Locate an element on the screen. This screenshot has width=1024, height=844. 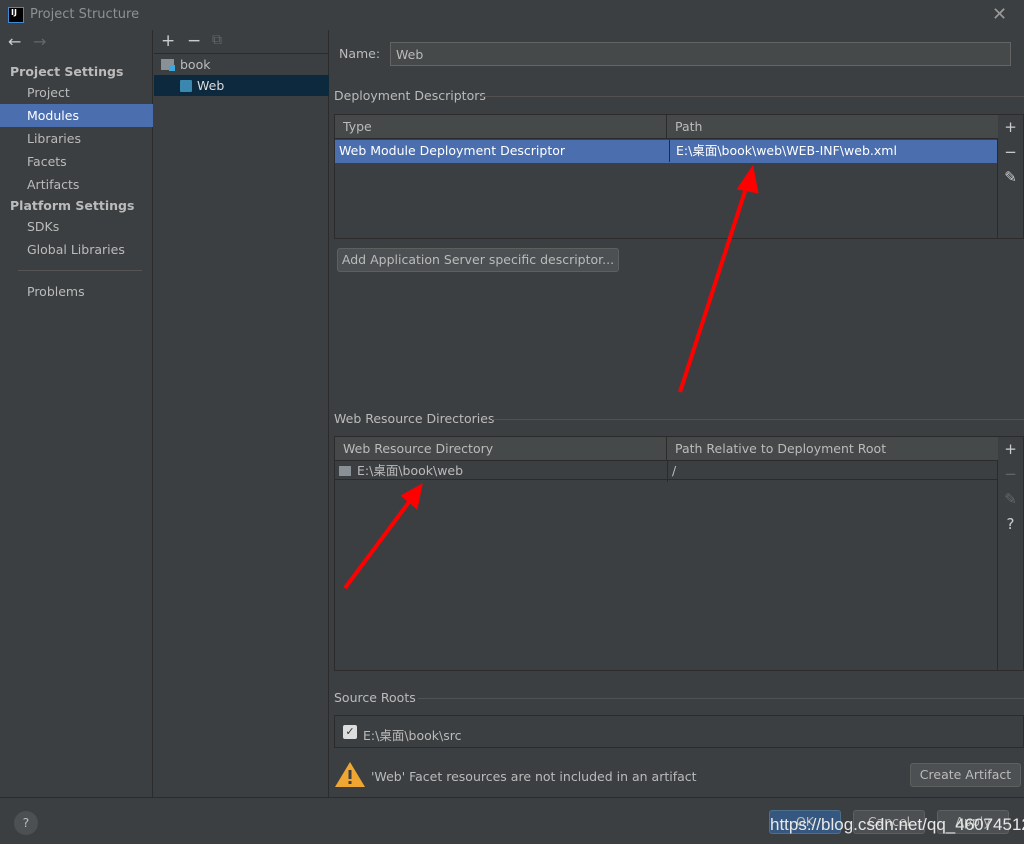
column-header-path: Path is located at coordinates (833, 127).